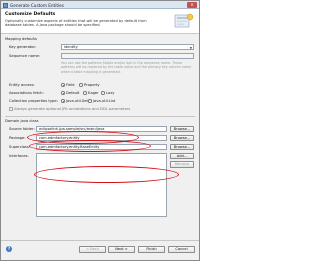 The width and height of the screenshot is (320, 261). Describe the element at coordinates (73, 93) in the screenshot. I see `fetch-default-label: Default` at that location.